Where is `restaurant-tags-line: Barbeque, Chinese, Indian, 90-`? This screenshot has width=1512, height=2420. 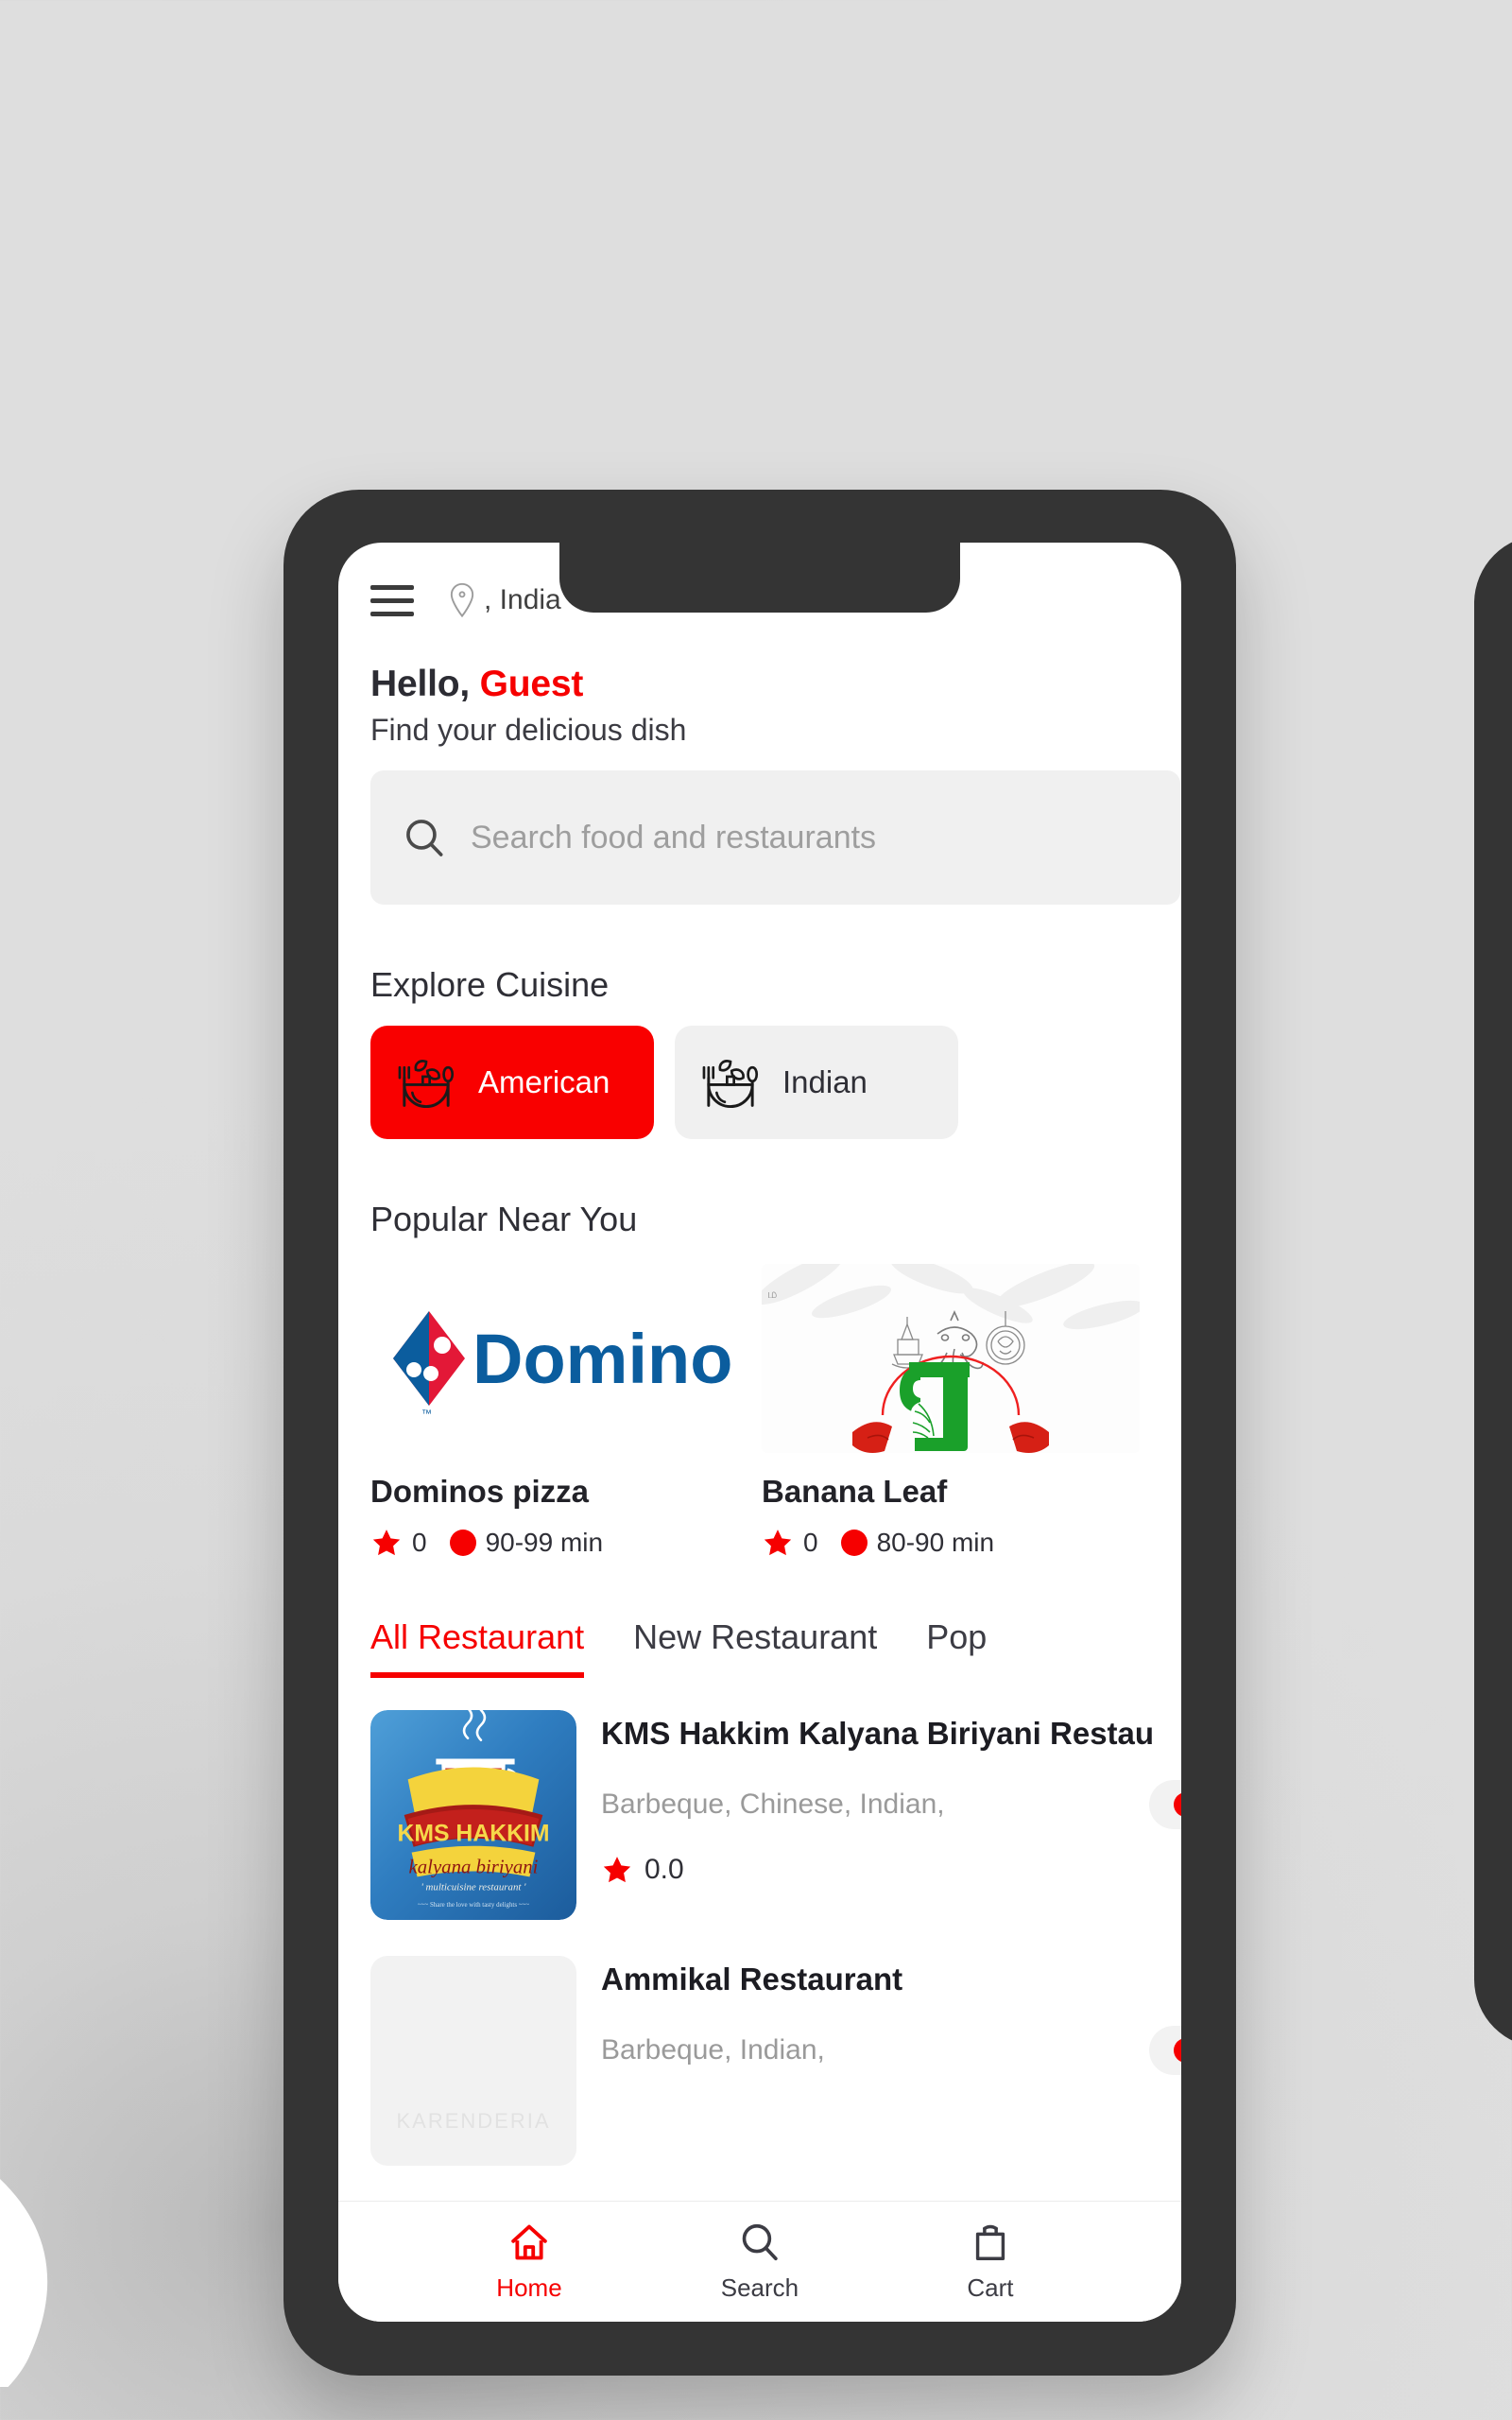 restaurant-tags-line: Barbeque, Chinese, Indian, 90- is located at coordinates (891, 1804).